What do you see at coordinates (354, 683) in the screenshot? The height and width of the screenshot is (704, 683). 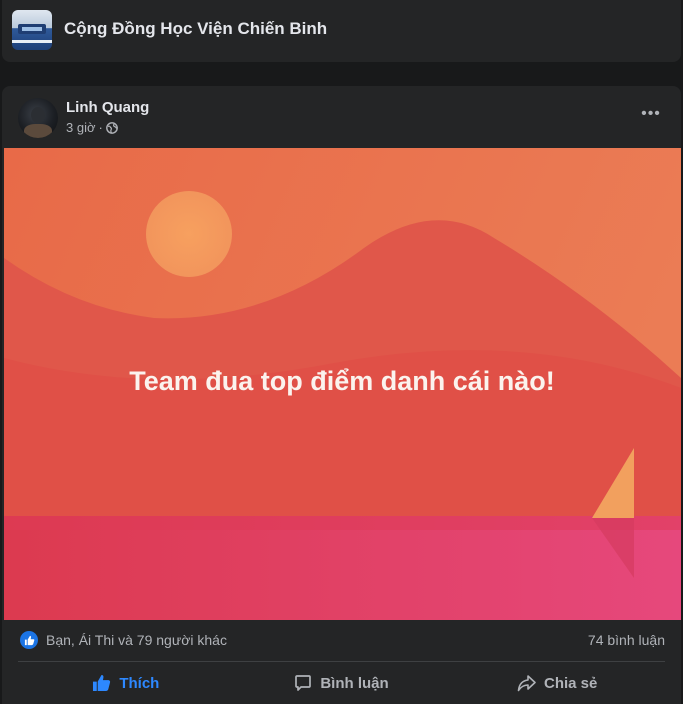 I see `comment-label: Bình luận` at bounding box center [354, 683].